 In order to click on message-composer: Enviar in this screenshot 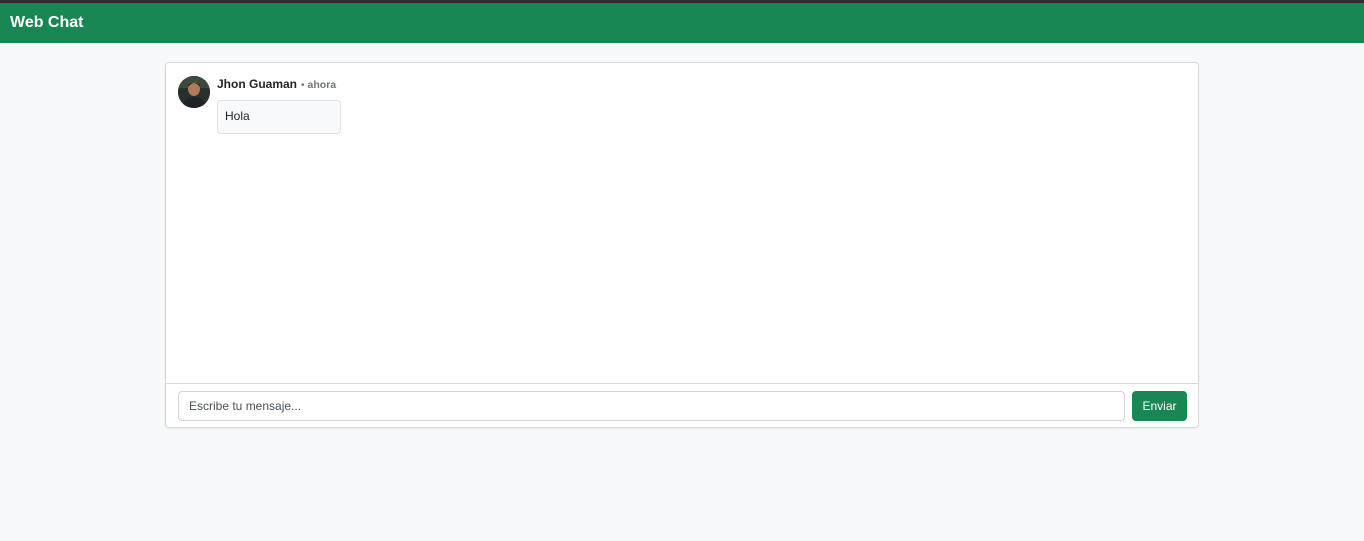, I will do `click(682, 406)`.